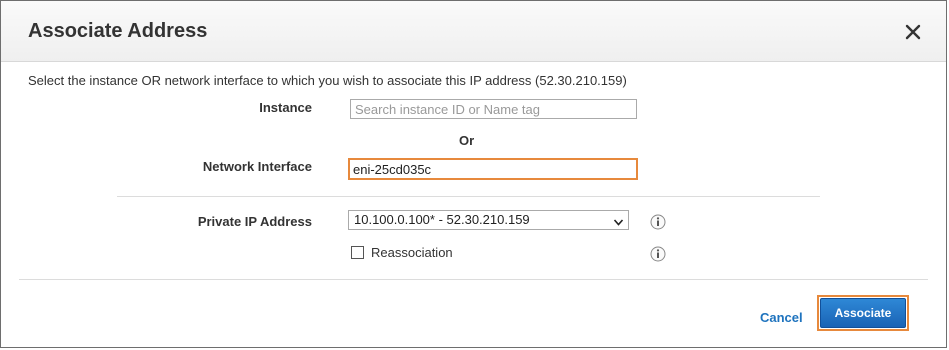  I want to click on private-ip-info-icon, so click(658, 222).